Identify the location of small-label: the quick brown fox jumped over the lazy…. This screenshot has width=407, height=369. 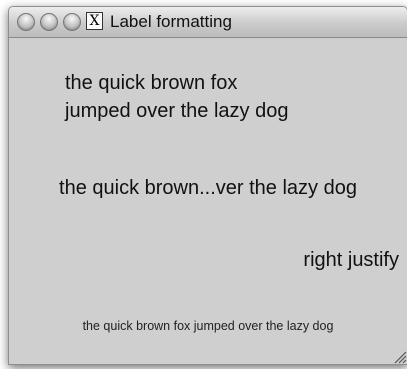
(208, 326).